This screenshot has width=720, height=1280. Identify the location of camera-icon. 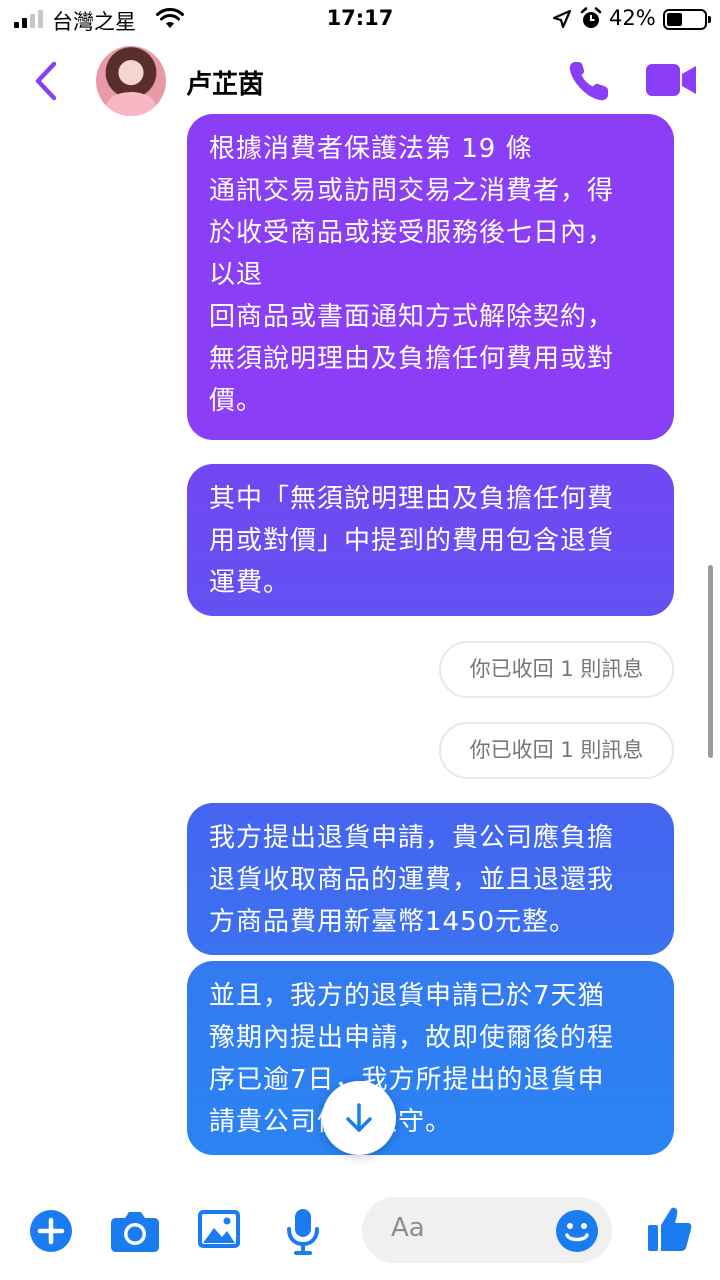
(135, 1231).